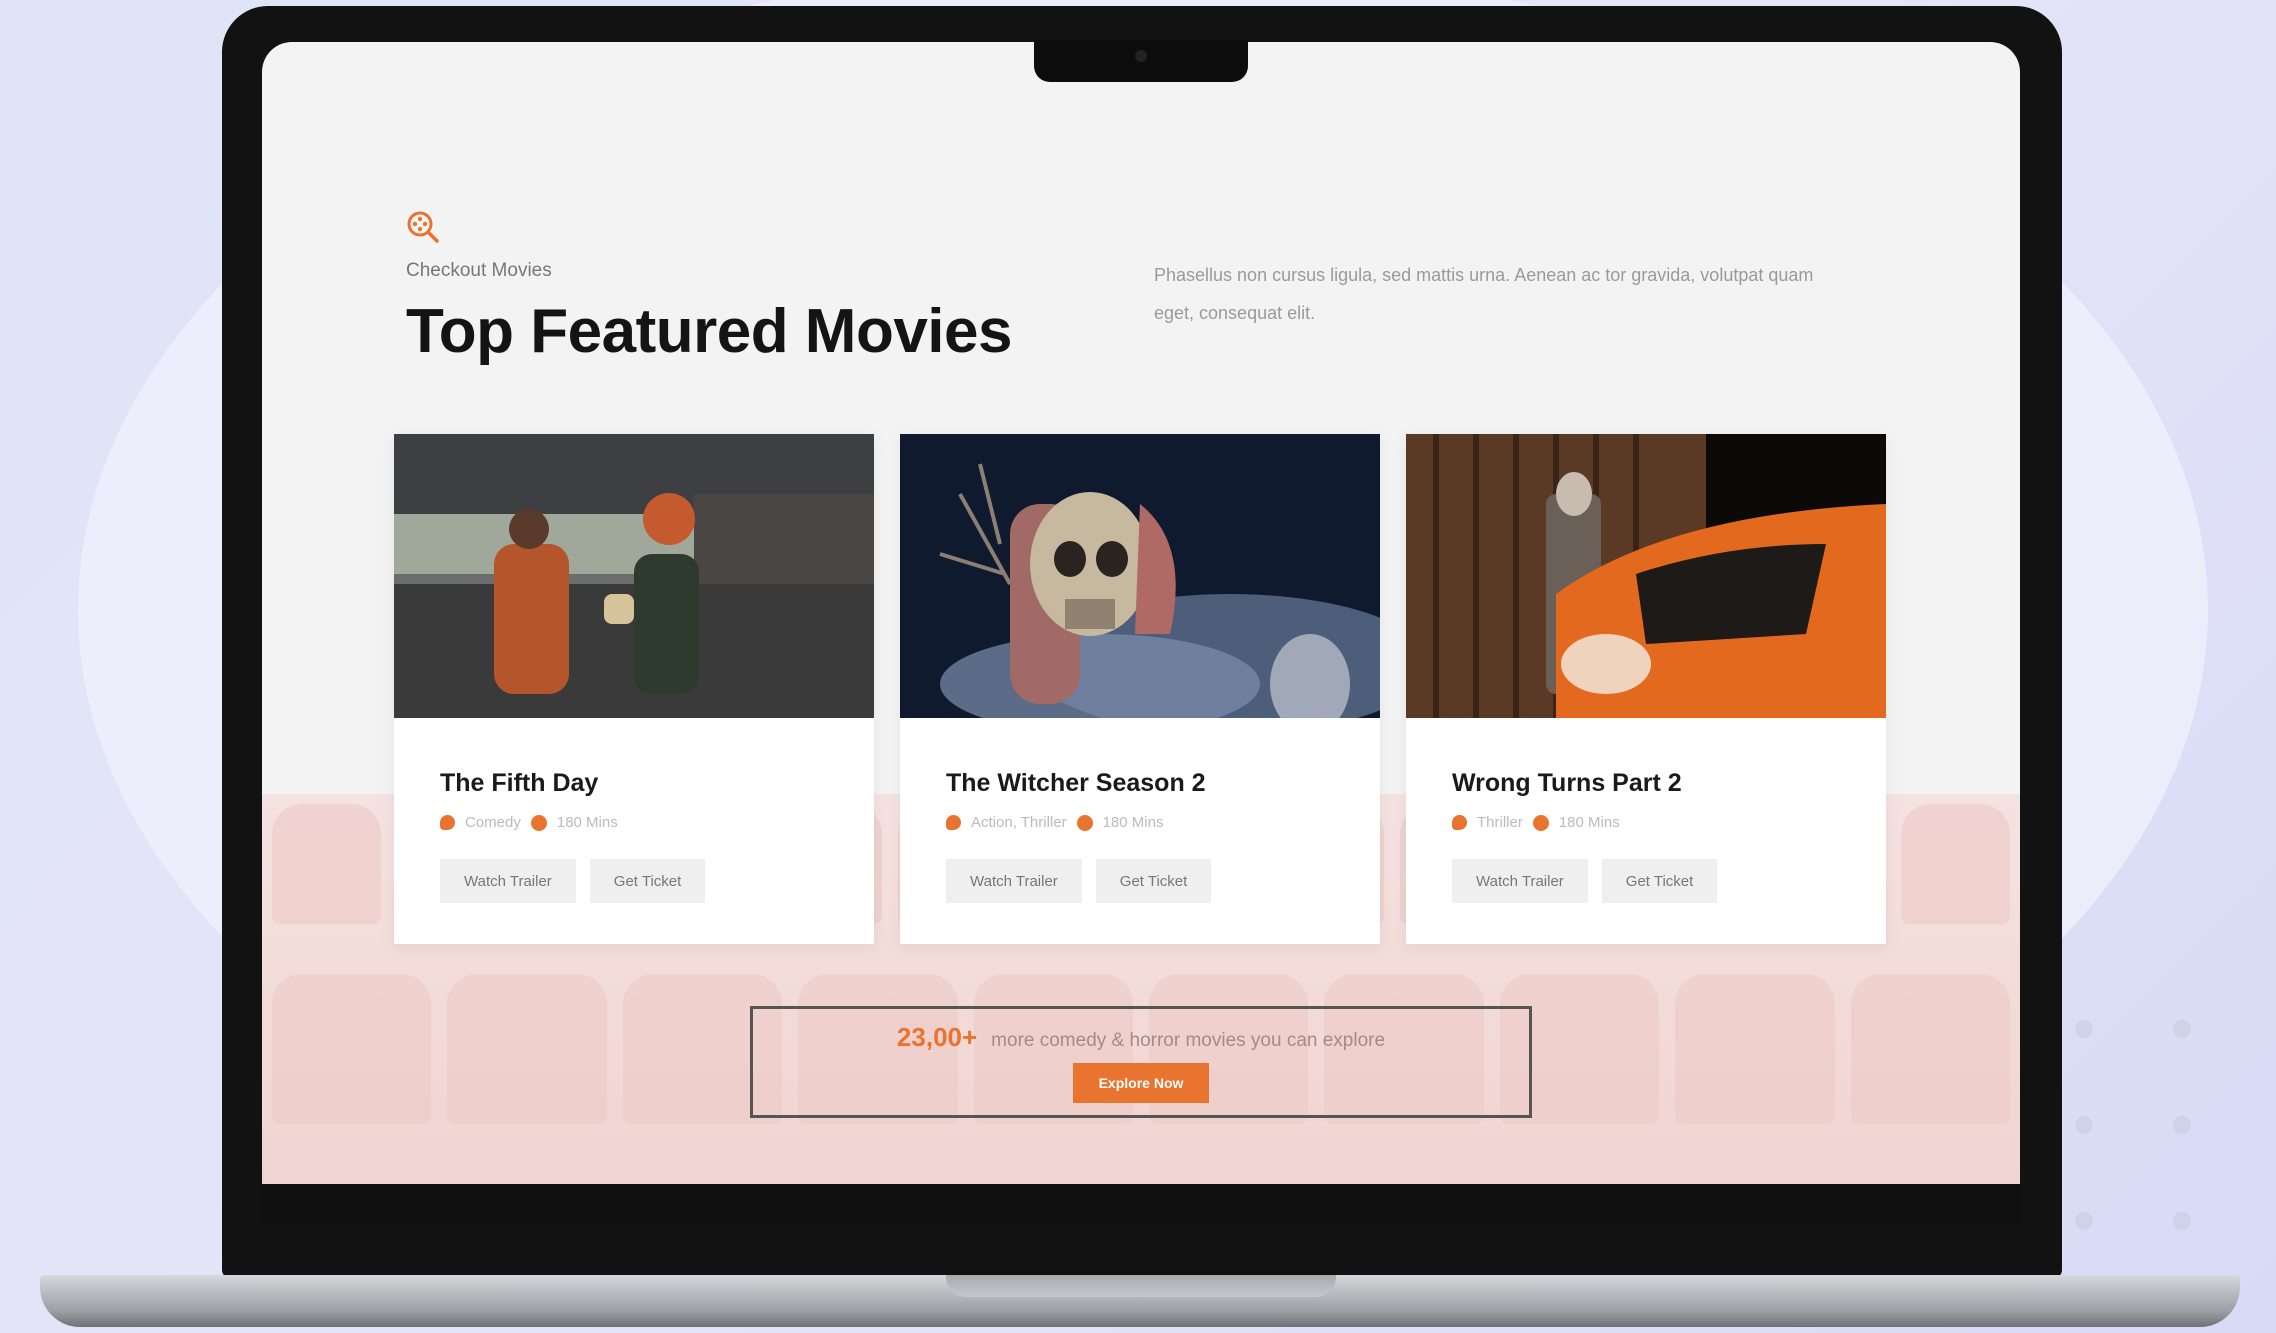 The height and width of the screenshot is (1333, 2276). What do you see at coordinates (493, 822) in the screenshot?
I see `movie-genre: Comedy` at bounding box center [493, 822].